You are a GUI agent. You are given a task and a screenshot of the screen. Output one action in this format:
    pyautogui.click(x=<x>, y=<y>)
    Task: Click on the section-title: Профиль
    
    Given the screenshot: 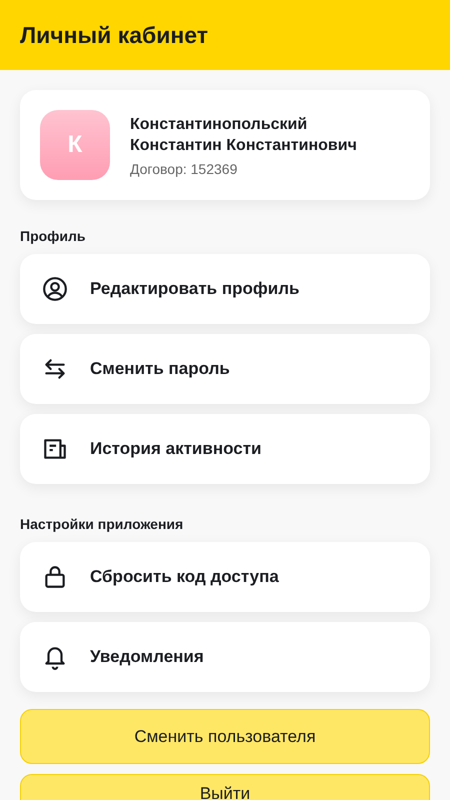 What is the action you would take?
    pyautogui.click(x=53, y=236)
    